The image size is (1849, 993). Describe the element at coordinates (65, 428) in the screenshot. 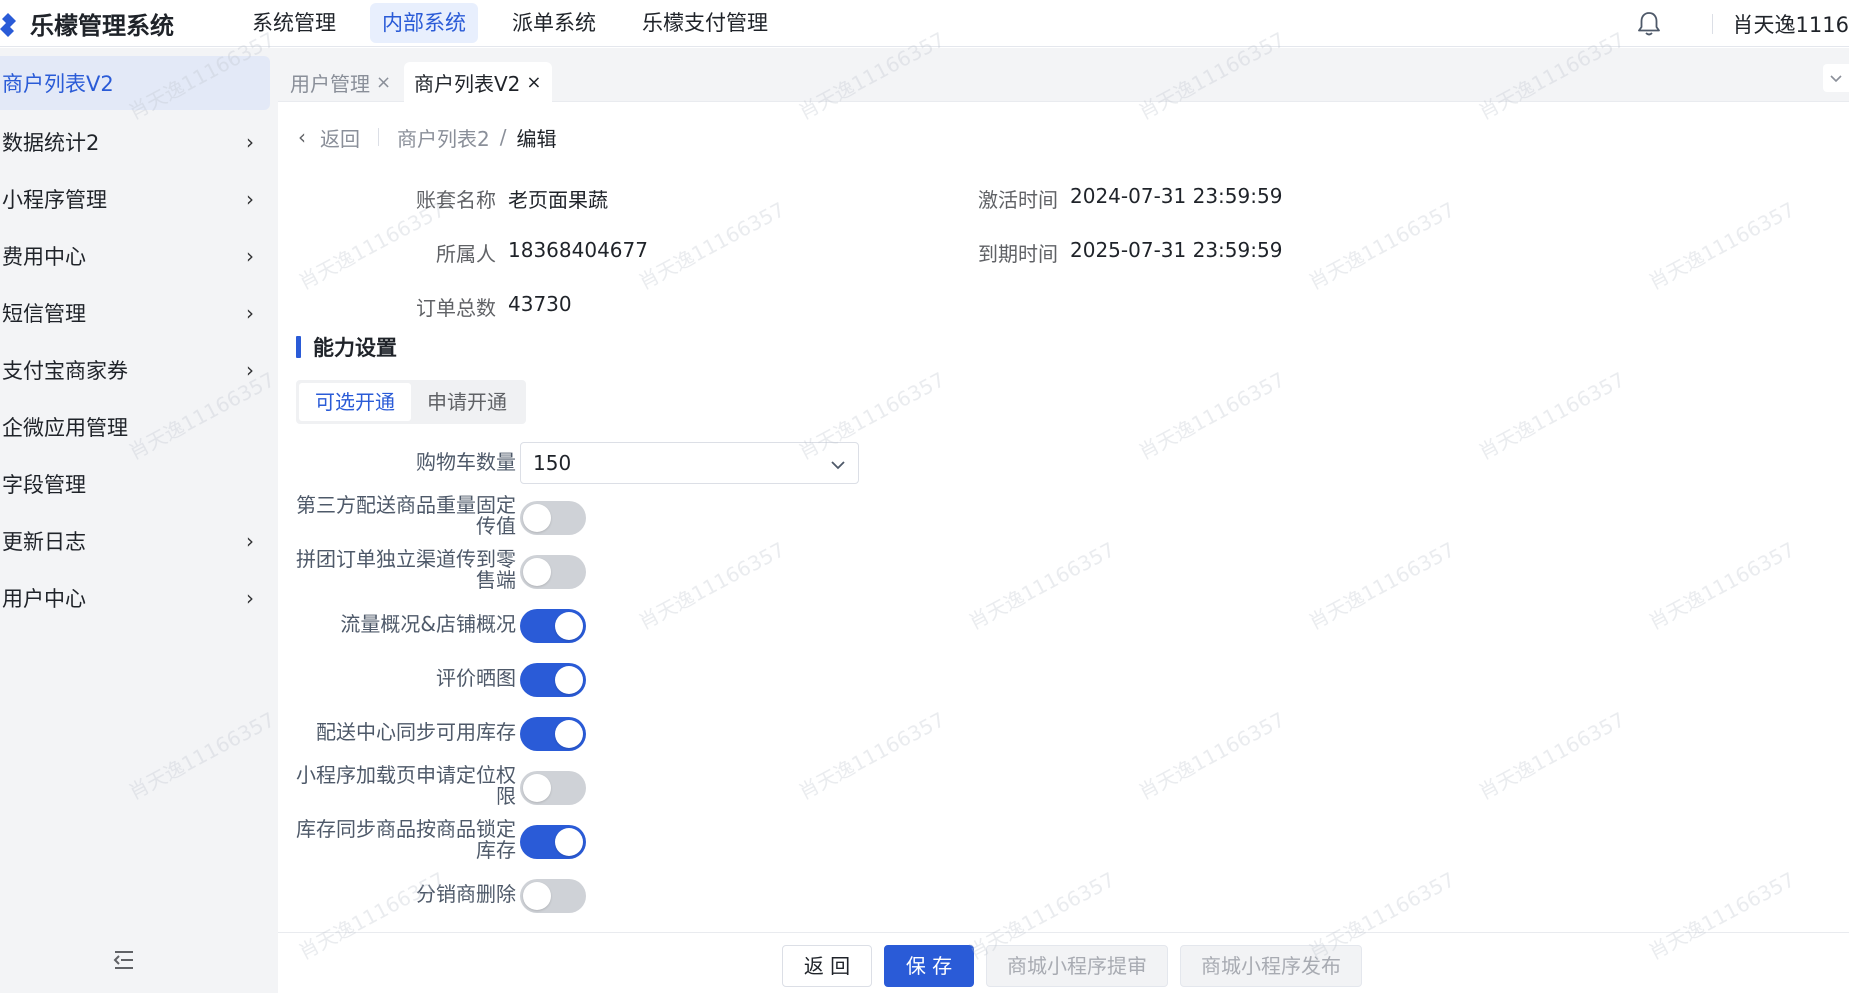

I see `sidebar-item-label: 企微应用管理` at that location.